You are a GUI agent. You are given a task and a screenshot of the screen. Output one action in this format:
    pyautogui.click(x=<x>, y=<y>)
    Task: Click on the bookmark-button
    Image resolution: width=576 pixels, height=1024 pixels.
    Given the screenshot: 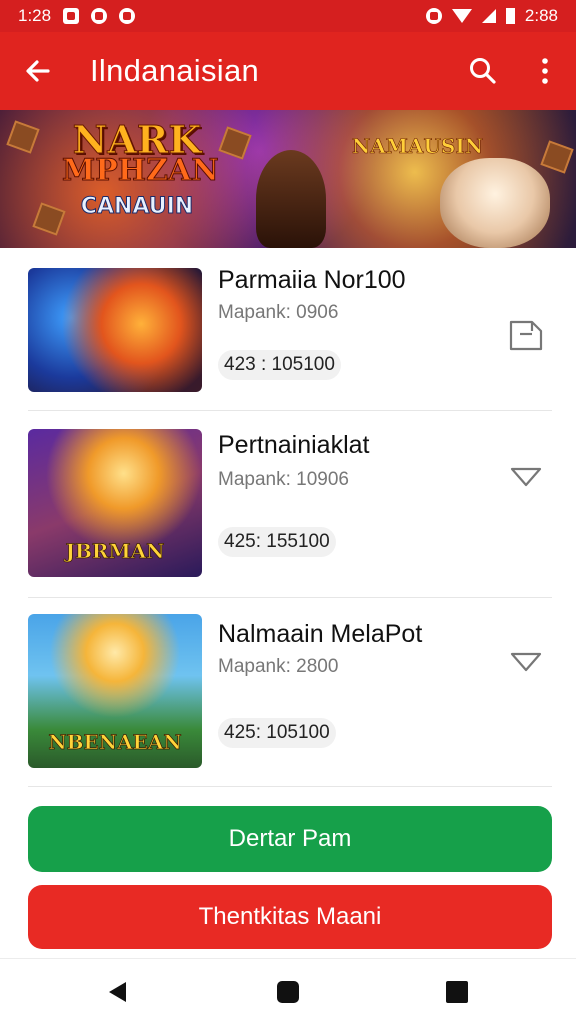 What is the action you would take?
    pyautogui.click(x=526, y=334)
    